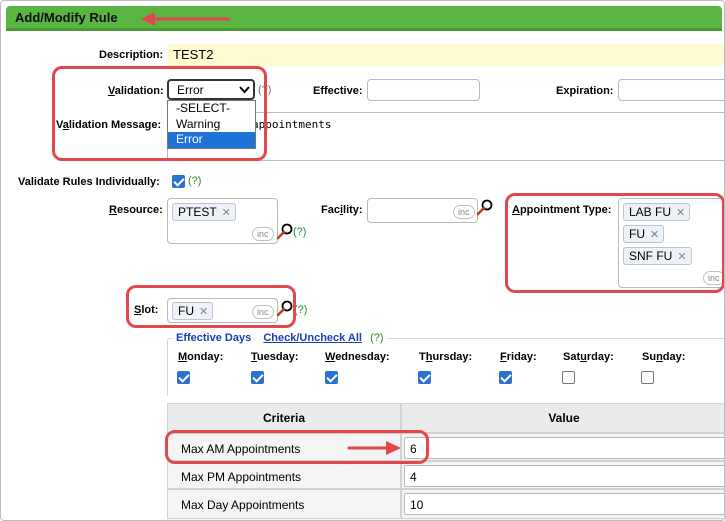  I want to click on resource-input: PTEST ✕ inc, so click(222, 221).